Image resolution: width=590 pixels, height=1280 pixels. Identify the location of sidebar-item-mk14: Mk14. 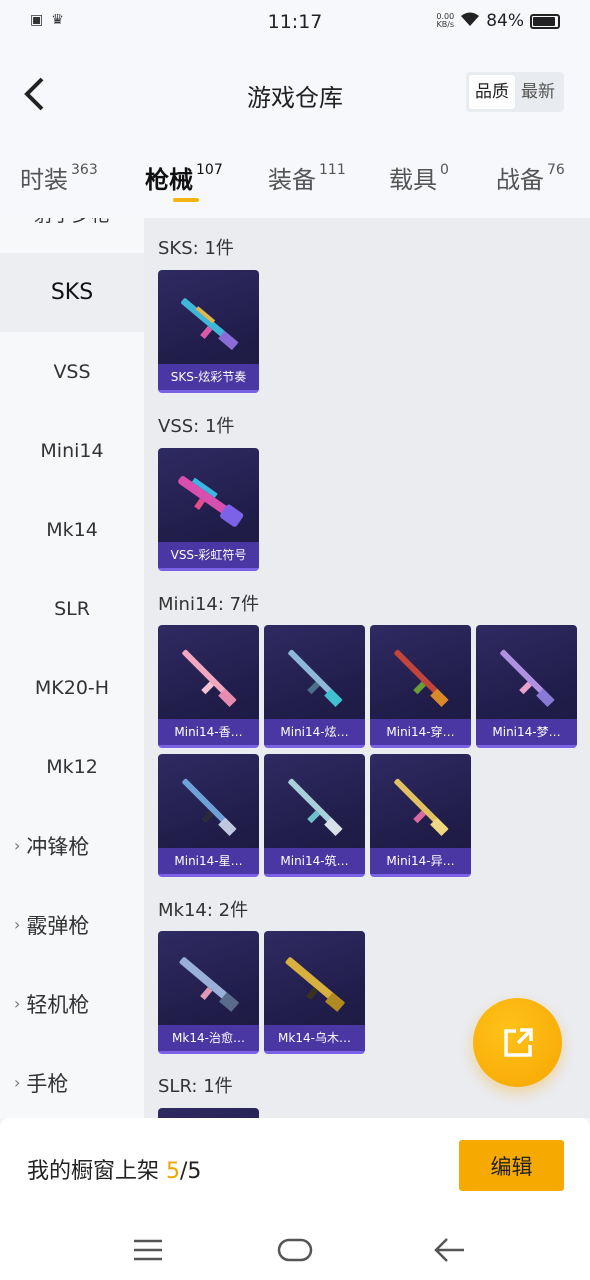
(72, 529).